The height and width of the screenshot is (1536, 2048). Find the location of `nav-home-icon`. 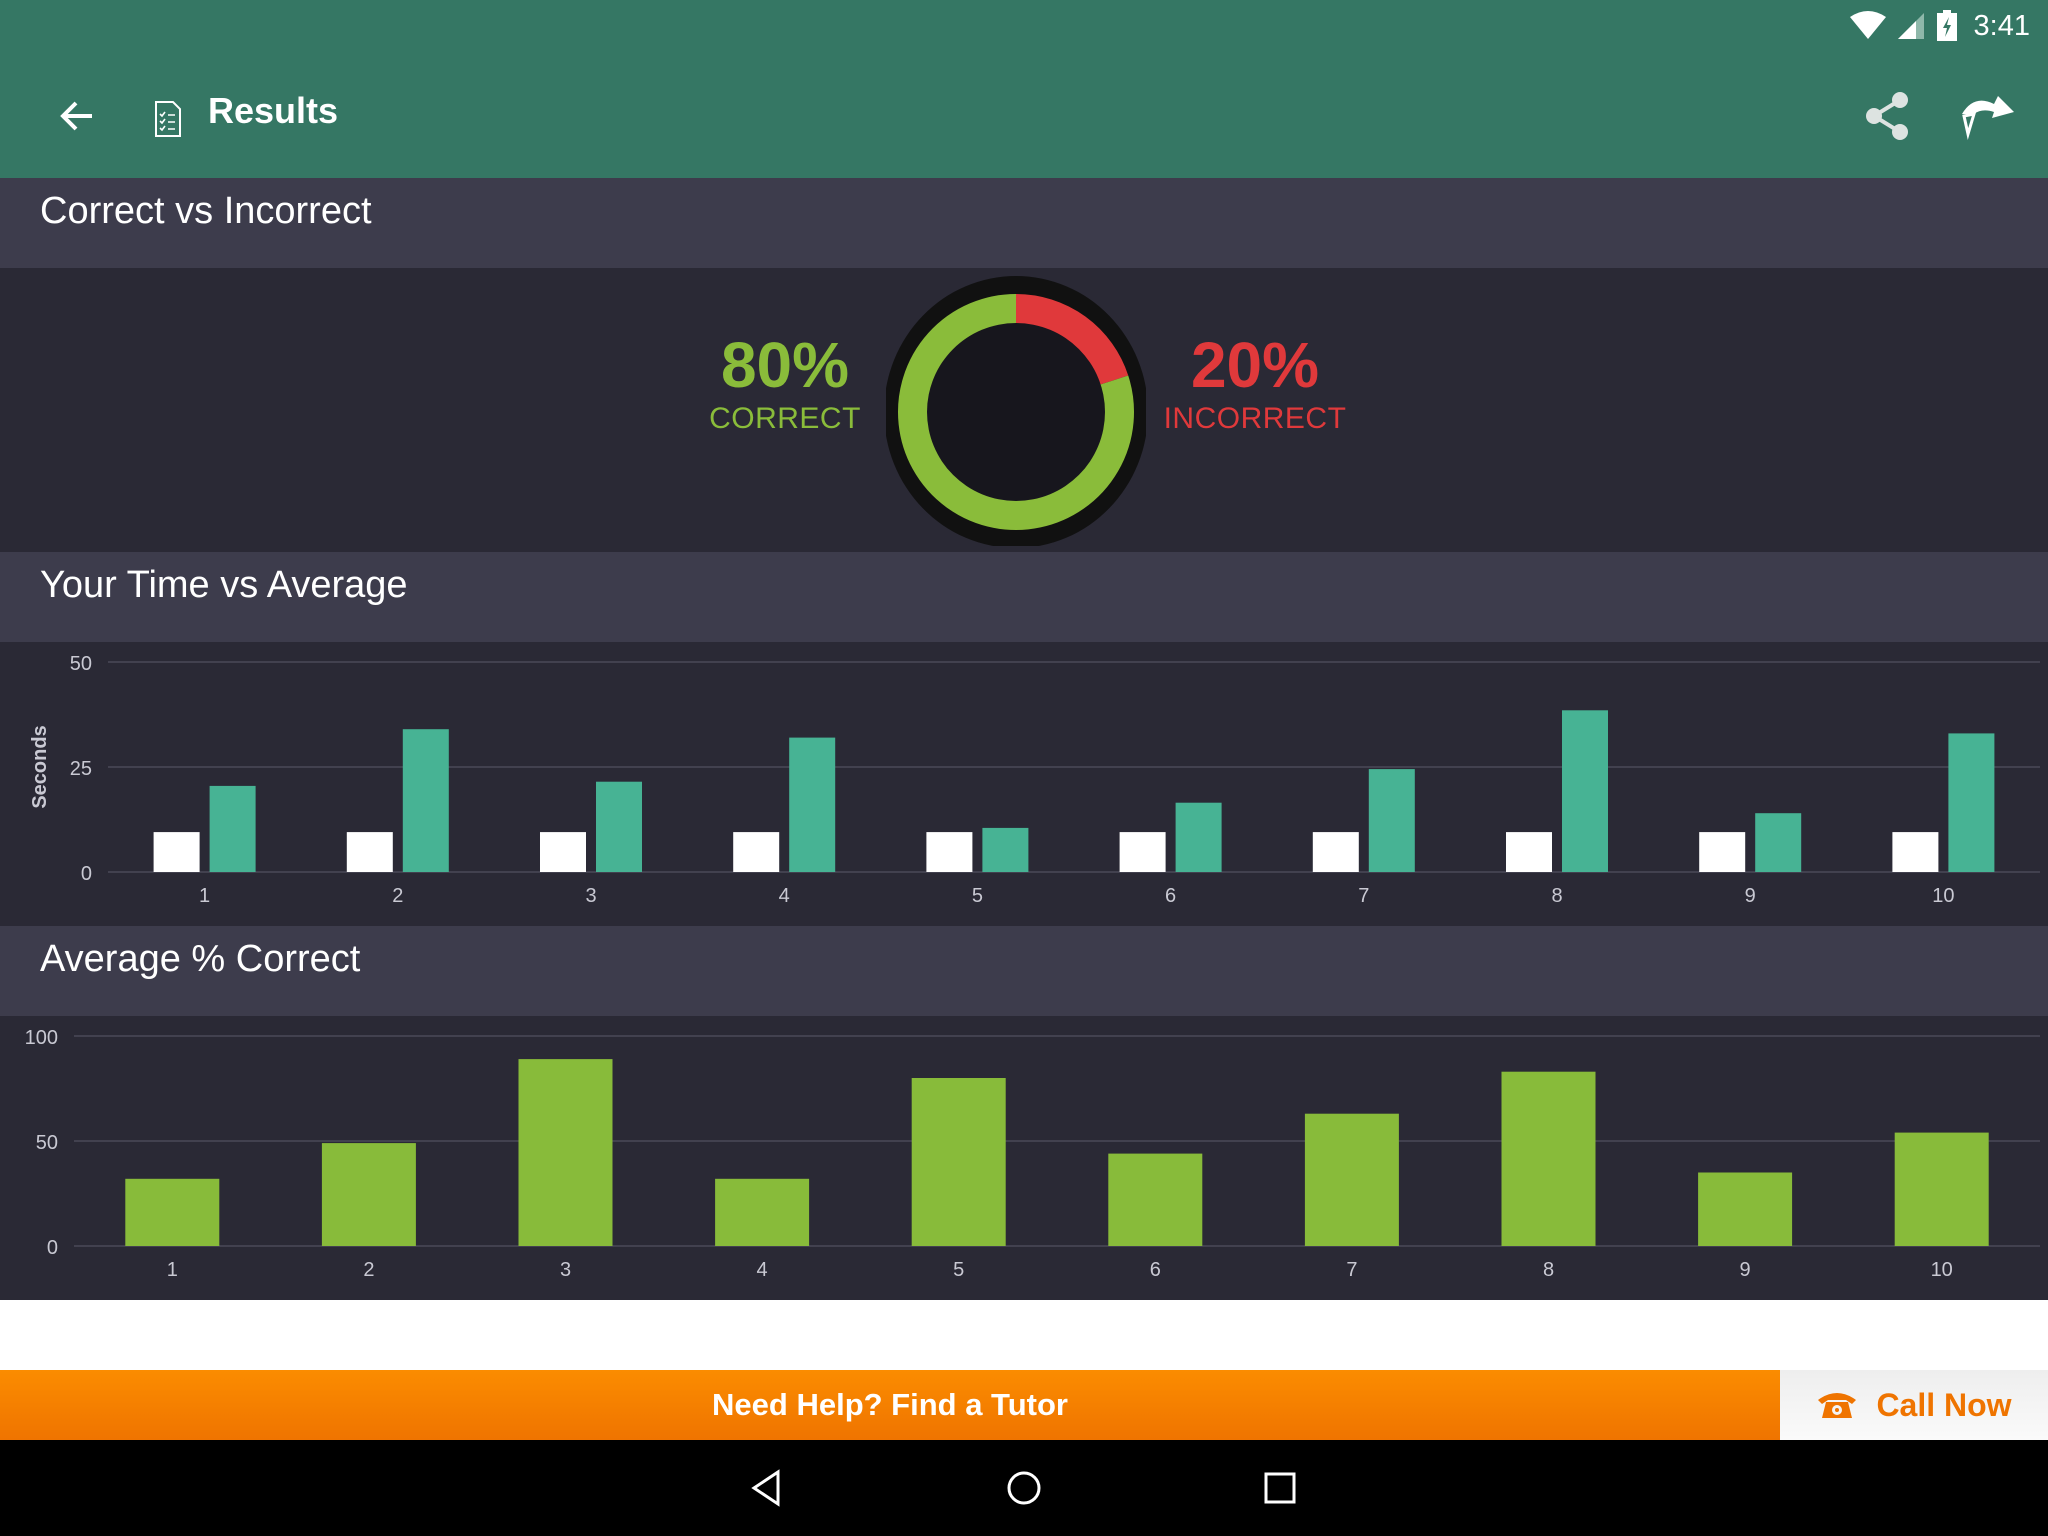

nav-home-icon is located at coordinates (1024, 1488).